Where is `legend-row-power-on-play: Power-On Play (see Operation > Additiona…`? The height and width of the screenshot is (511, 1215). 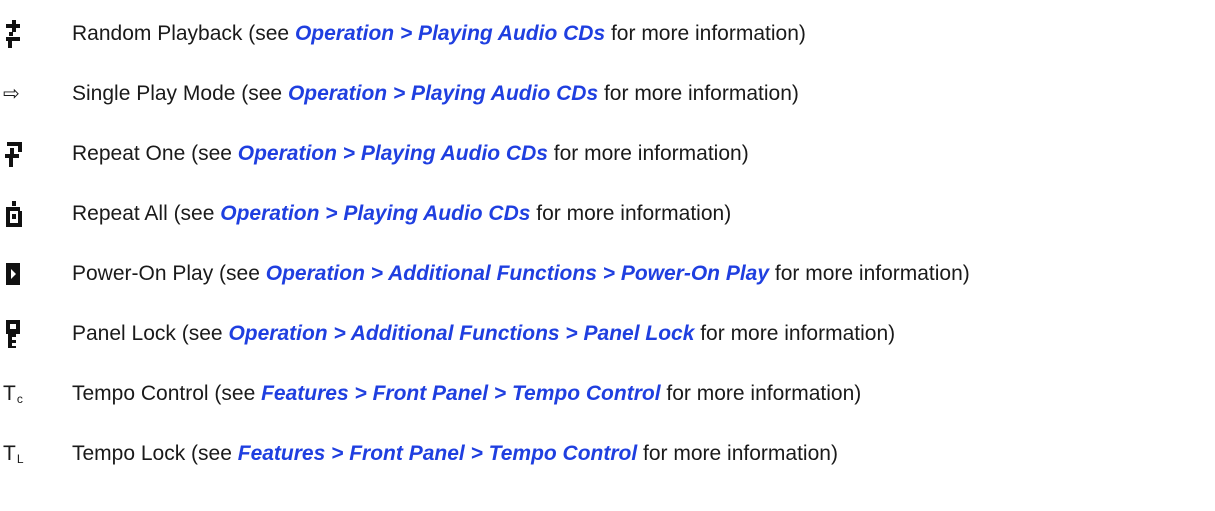
legend-row-power-on-play: Power-On Play (see Operation > Additiona… is located at coordinates (607, 274).